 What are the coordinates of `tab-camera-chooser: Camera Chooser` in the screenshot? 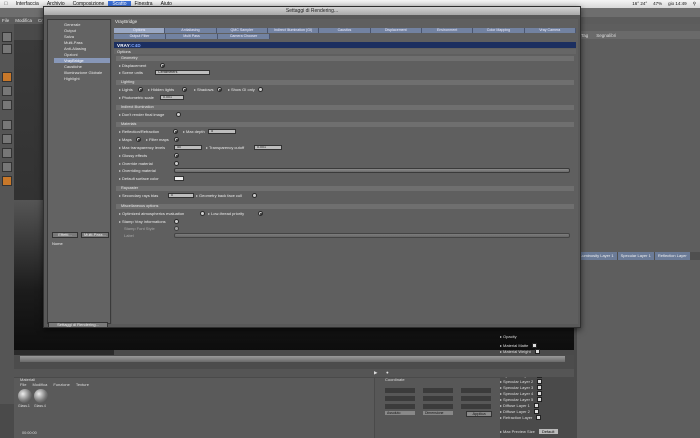 It's located at (244, 36).